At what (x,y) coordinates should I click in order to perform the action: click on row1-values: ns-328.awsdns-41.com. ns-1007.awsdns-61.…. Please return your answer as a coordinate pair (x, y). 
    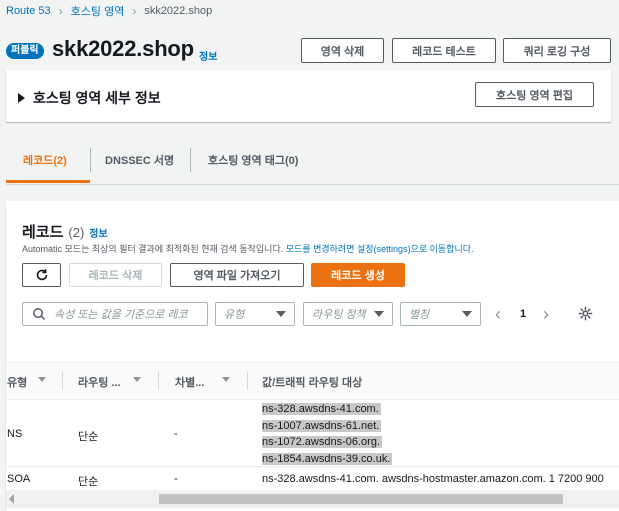
    Looking at the image, I should click on (327, 434).